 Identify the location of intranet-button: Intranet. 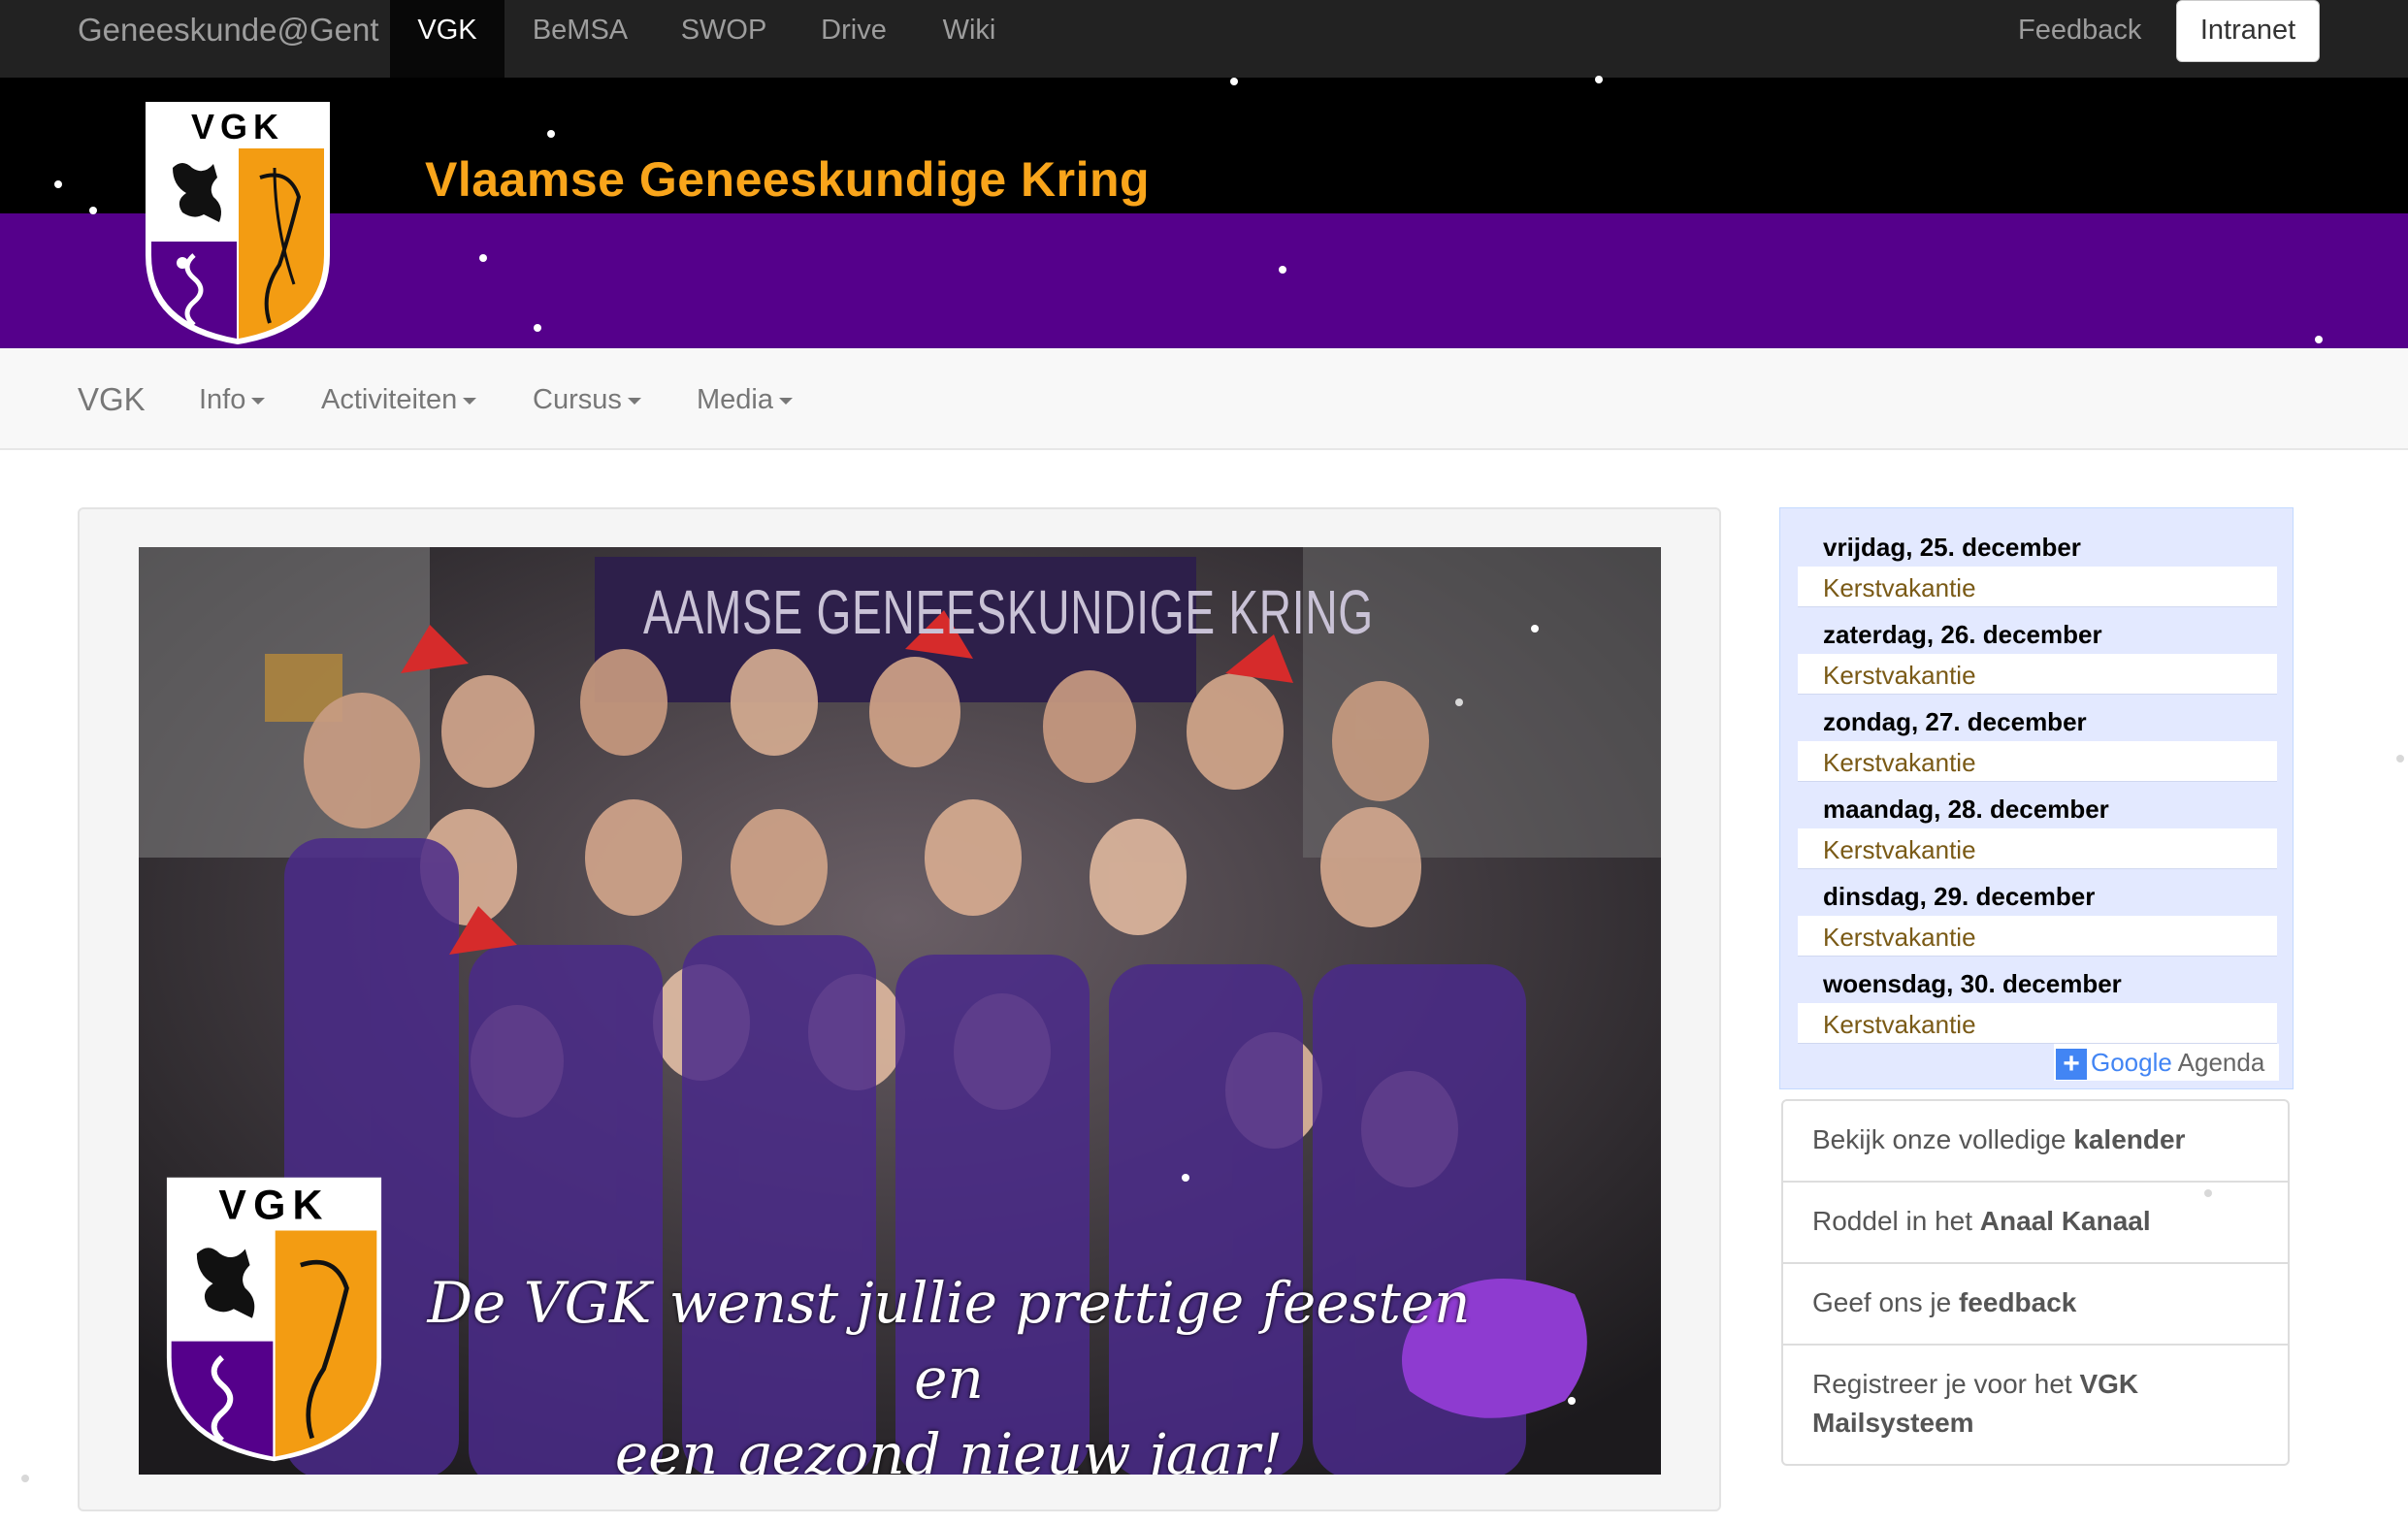
(2248, 31).